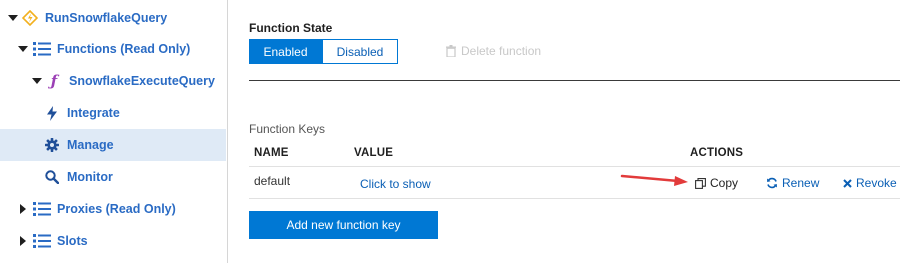 This screenshot has width=900, height=263. I want to click on refresh-icon, so click(772, 183).